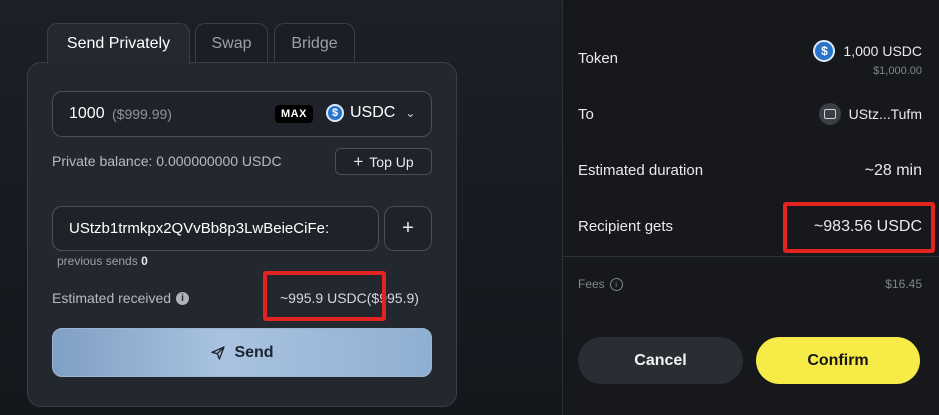  Describe the element at coordinates (373, 112) in the screenshot. I see `token-symbol: USDC` at that location.